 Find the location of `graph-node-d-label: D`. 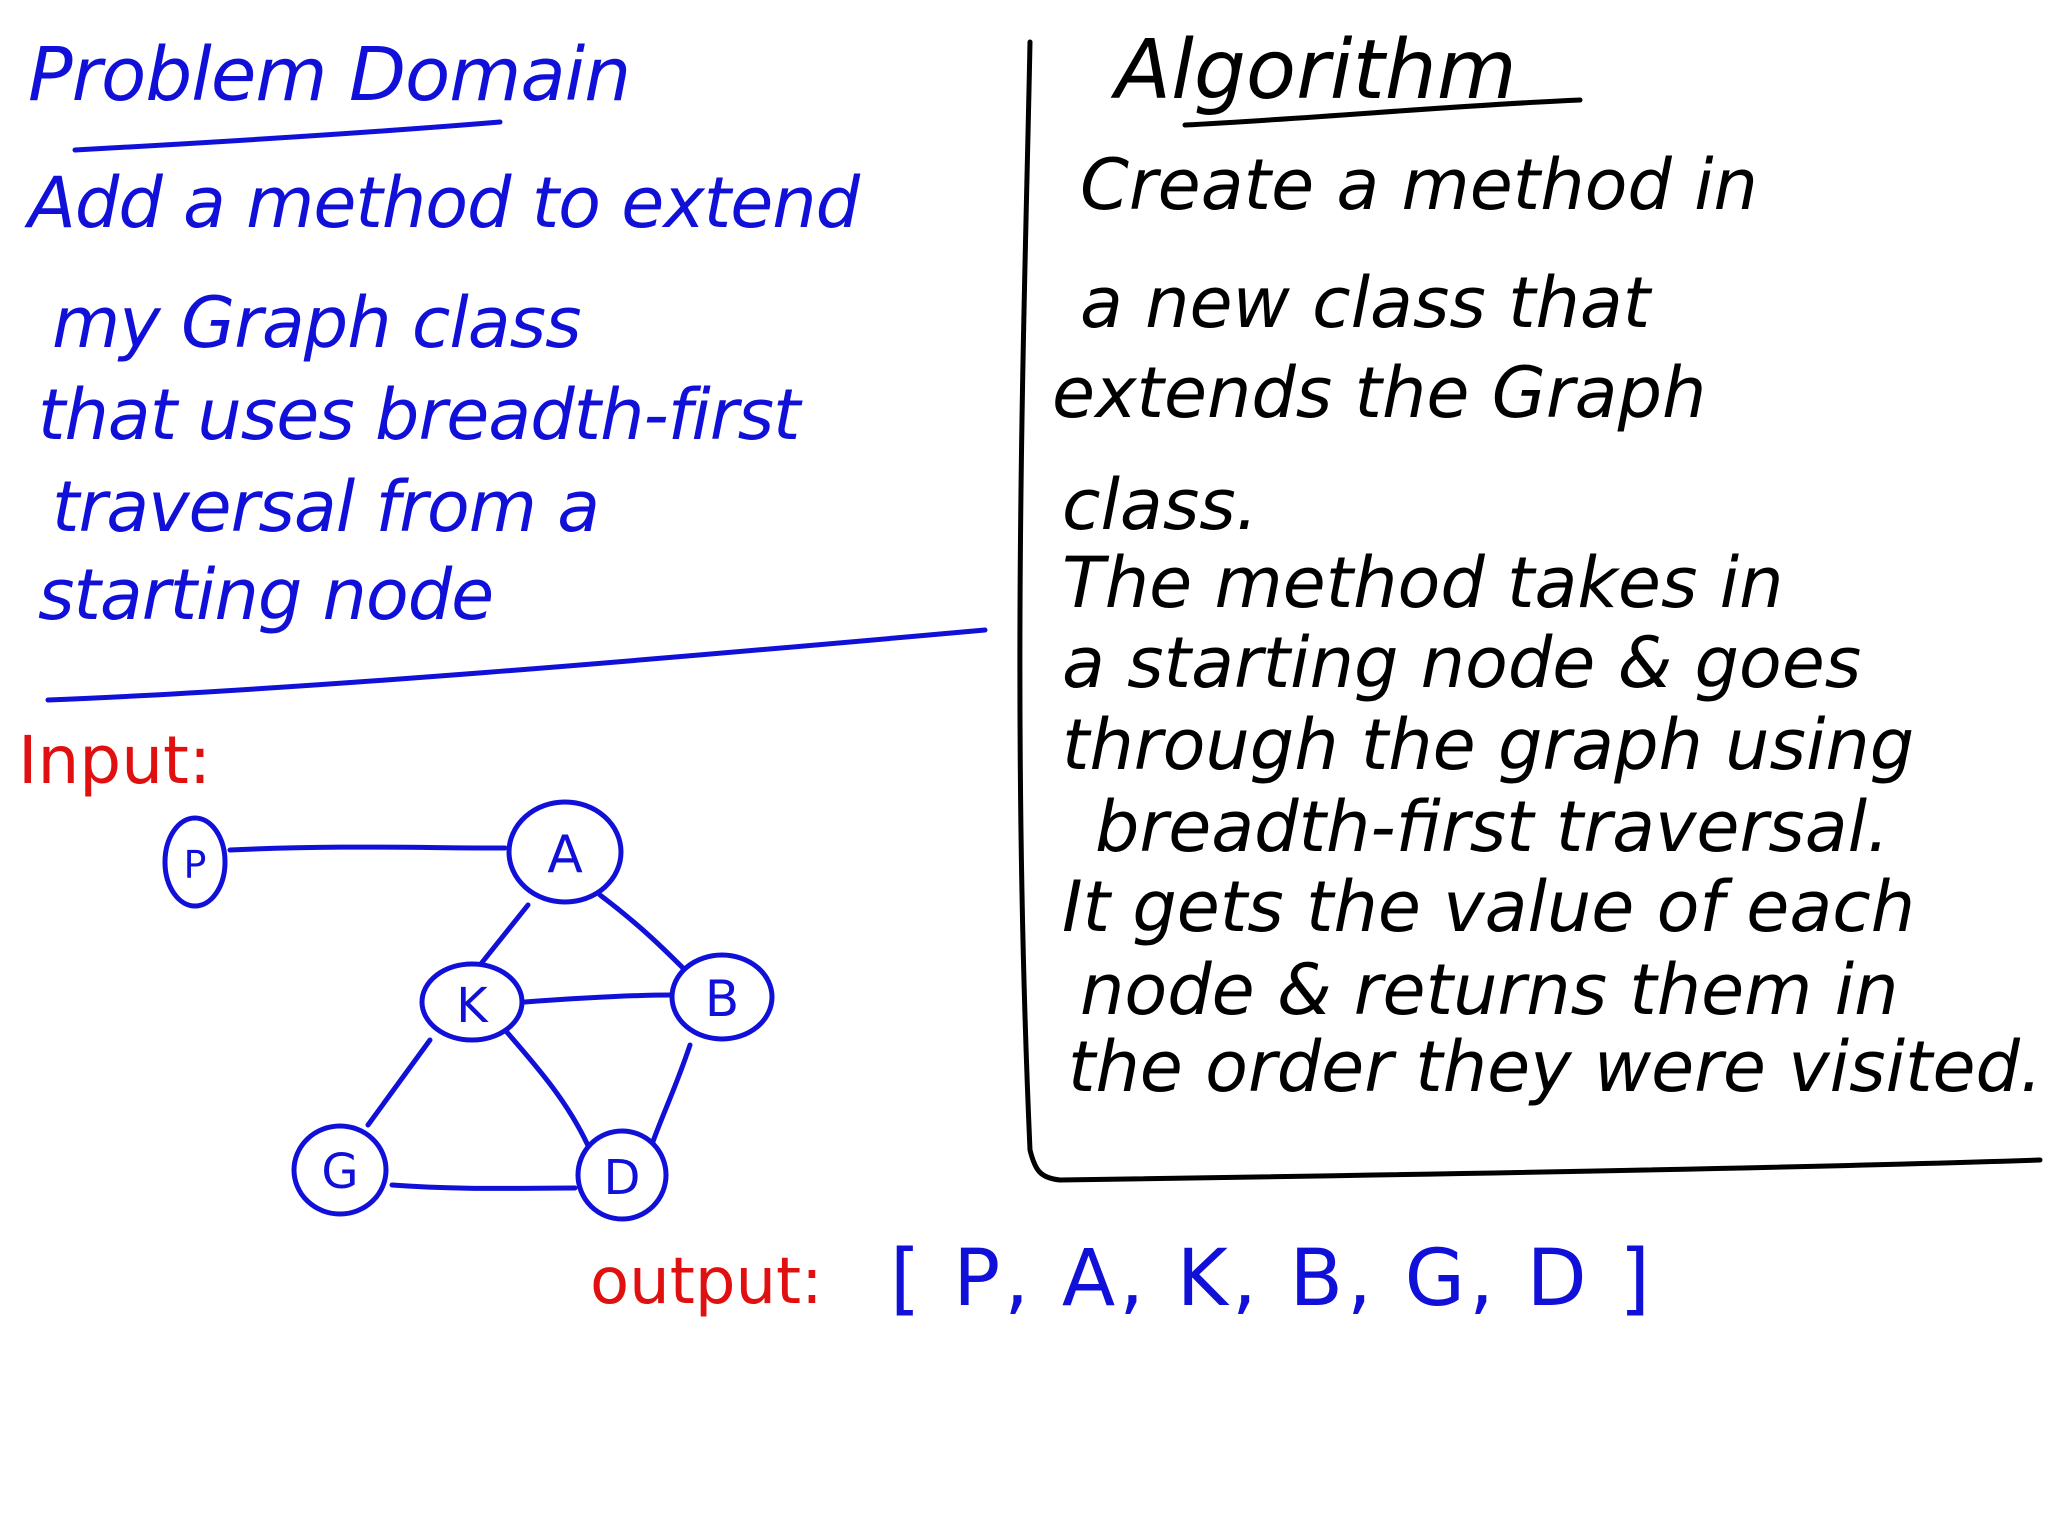

graph-node-d-label: D is located at coordinates (622, 1178).